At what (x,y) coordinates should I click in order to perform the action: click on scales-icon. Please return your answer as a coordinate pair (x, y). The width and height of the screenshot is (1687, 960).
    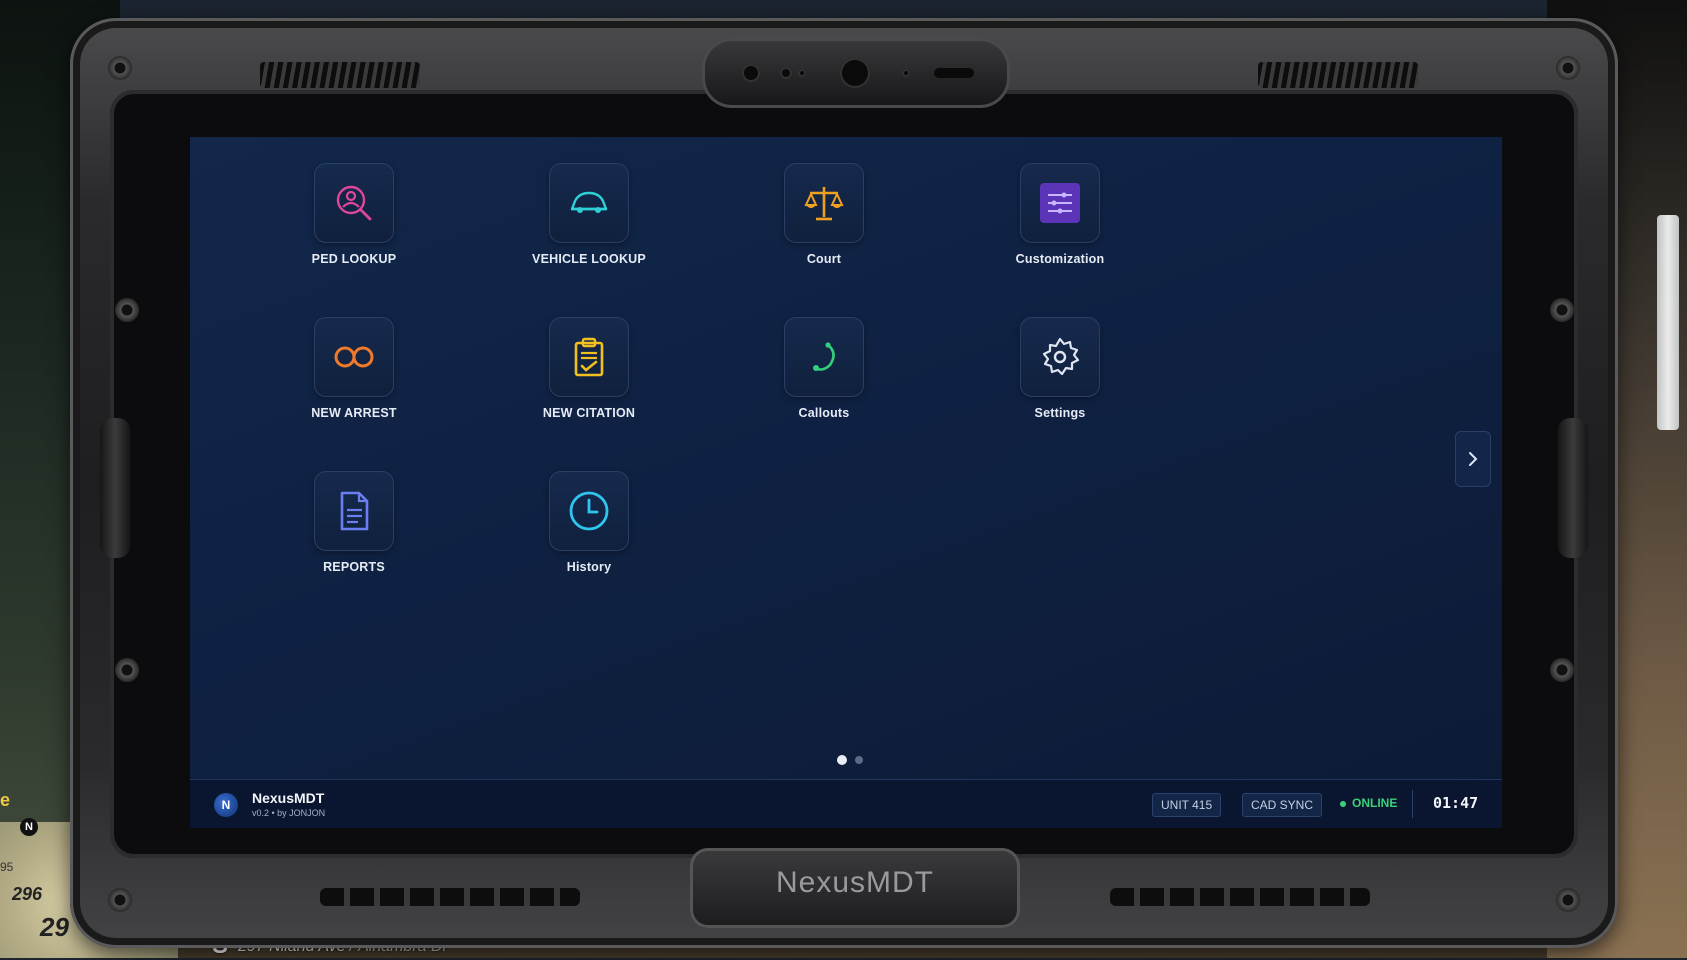
    Looking at the image, I should click on (824, 204).